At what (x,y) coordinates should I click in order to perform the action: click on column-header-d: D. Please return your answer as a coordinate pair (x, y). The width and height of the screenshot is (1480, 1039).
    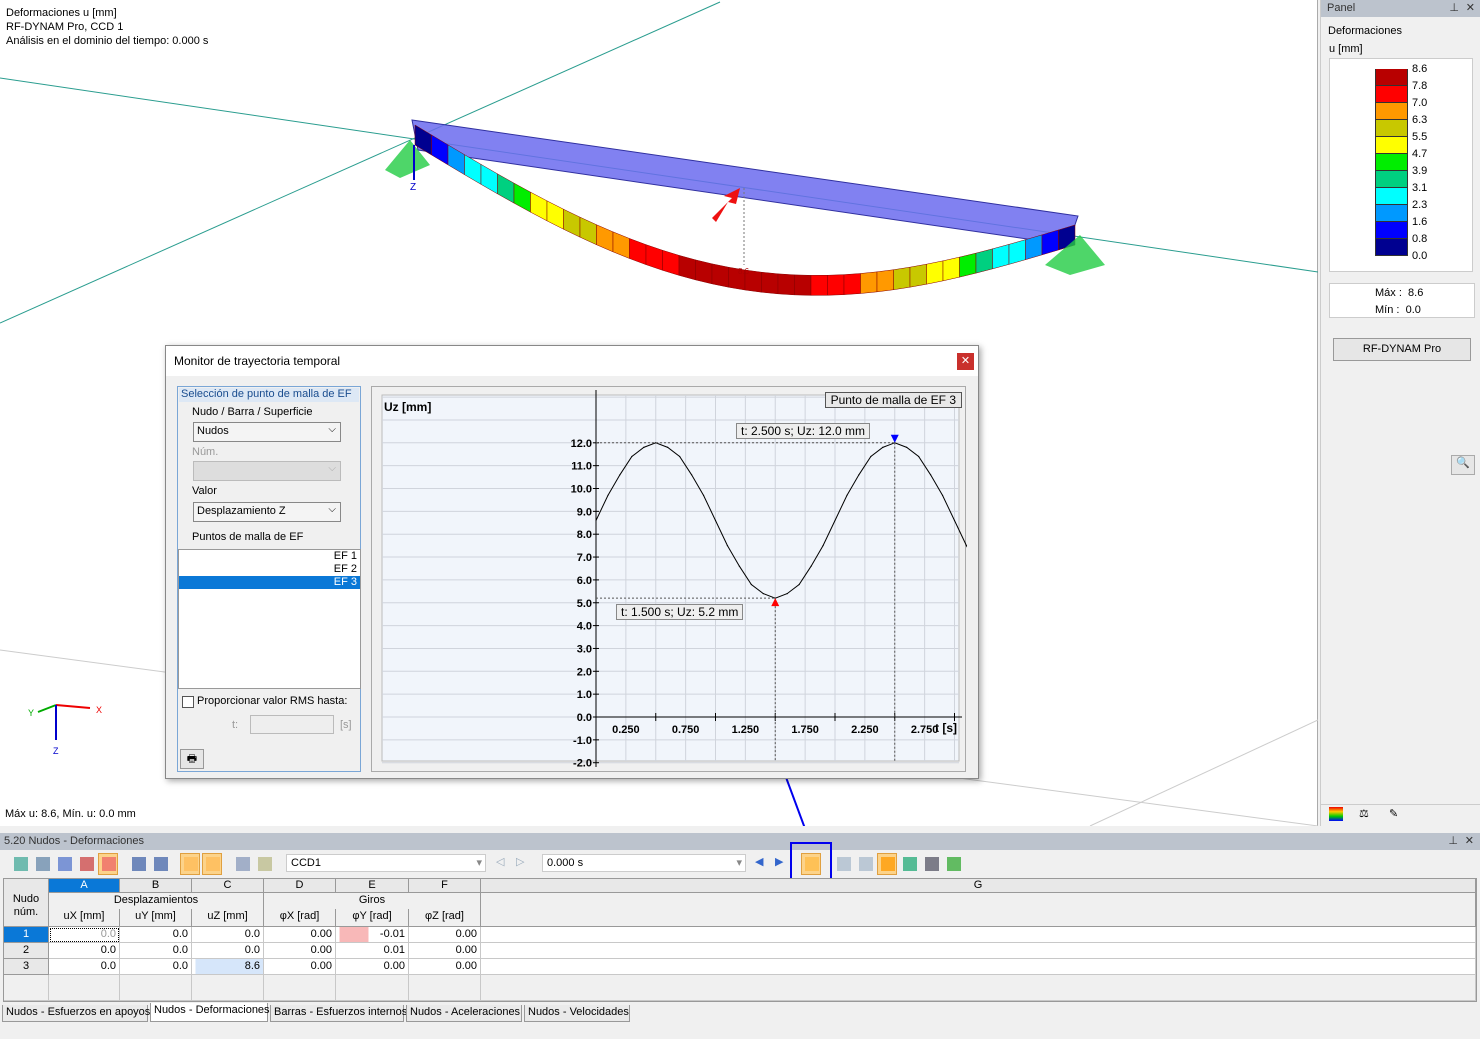
    Looking at the image, I should click on (300, 886).